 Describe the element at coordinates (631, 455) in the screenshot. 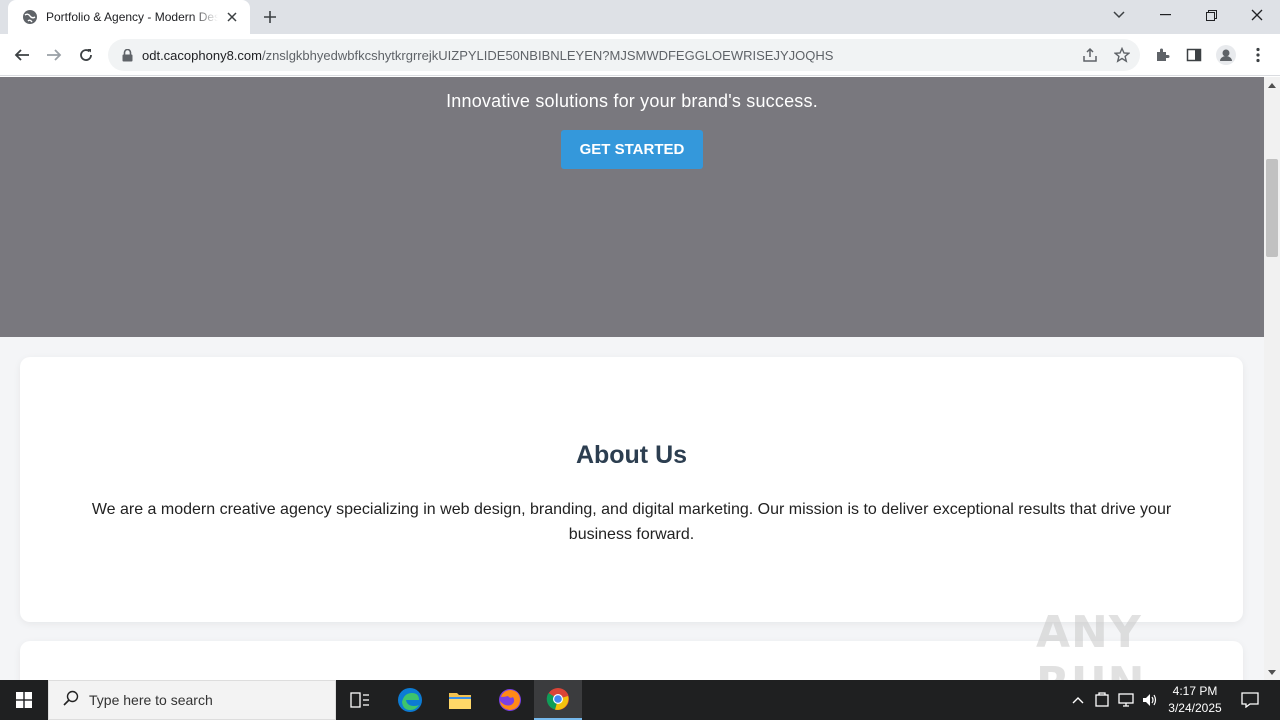

I see `about-heading: About Us` at that location.